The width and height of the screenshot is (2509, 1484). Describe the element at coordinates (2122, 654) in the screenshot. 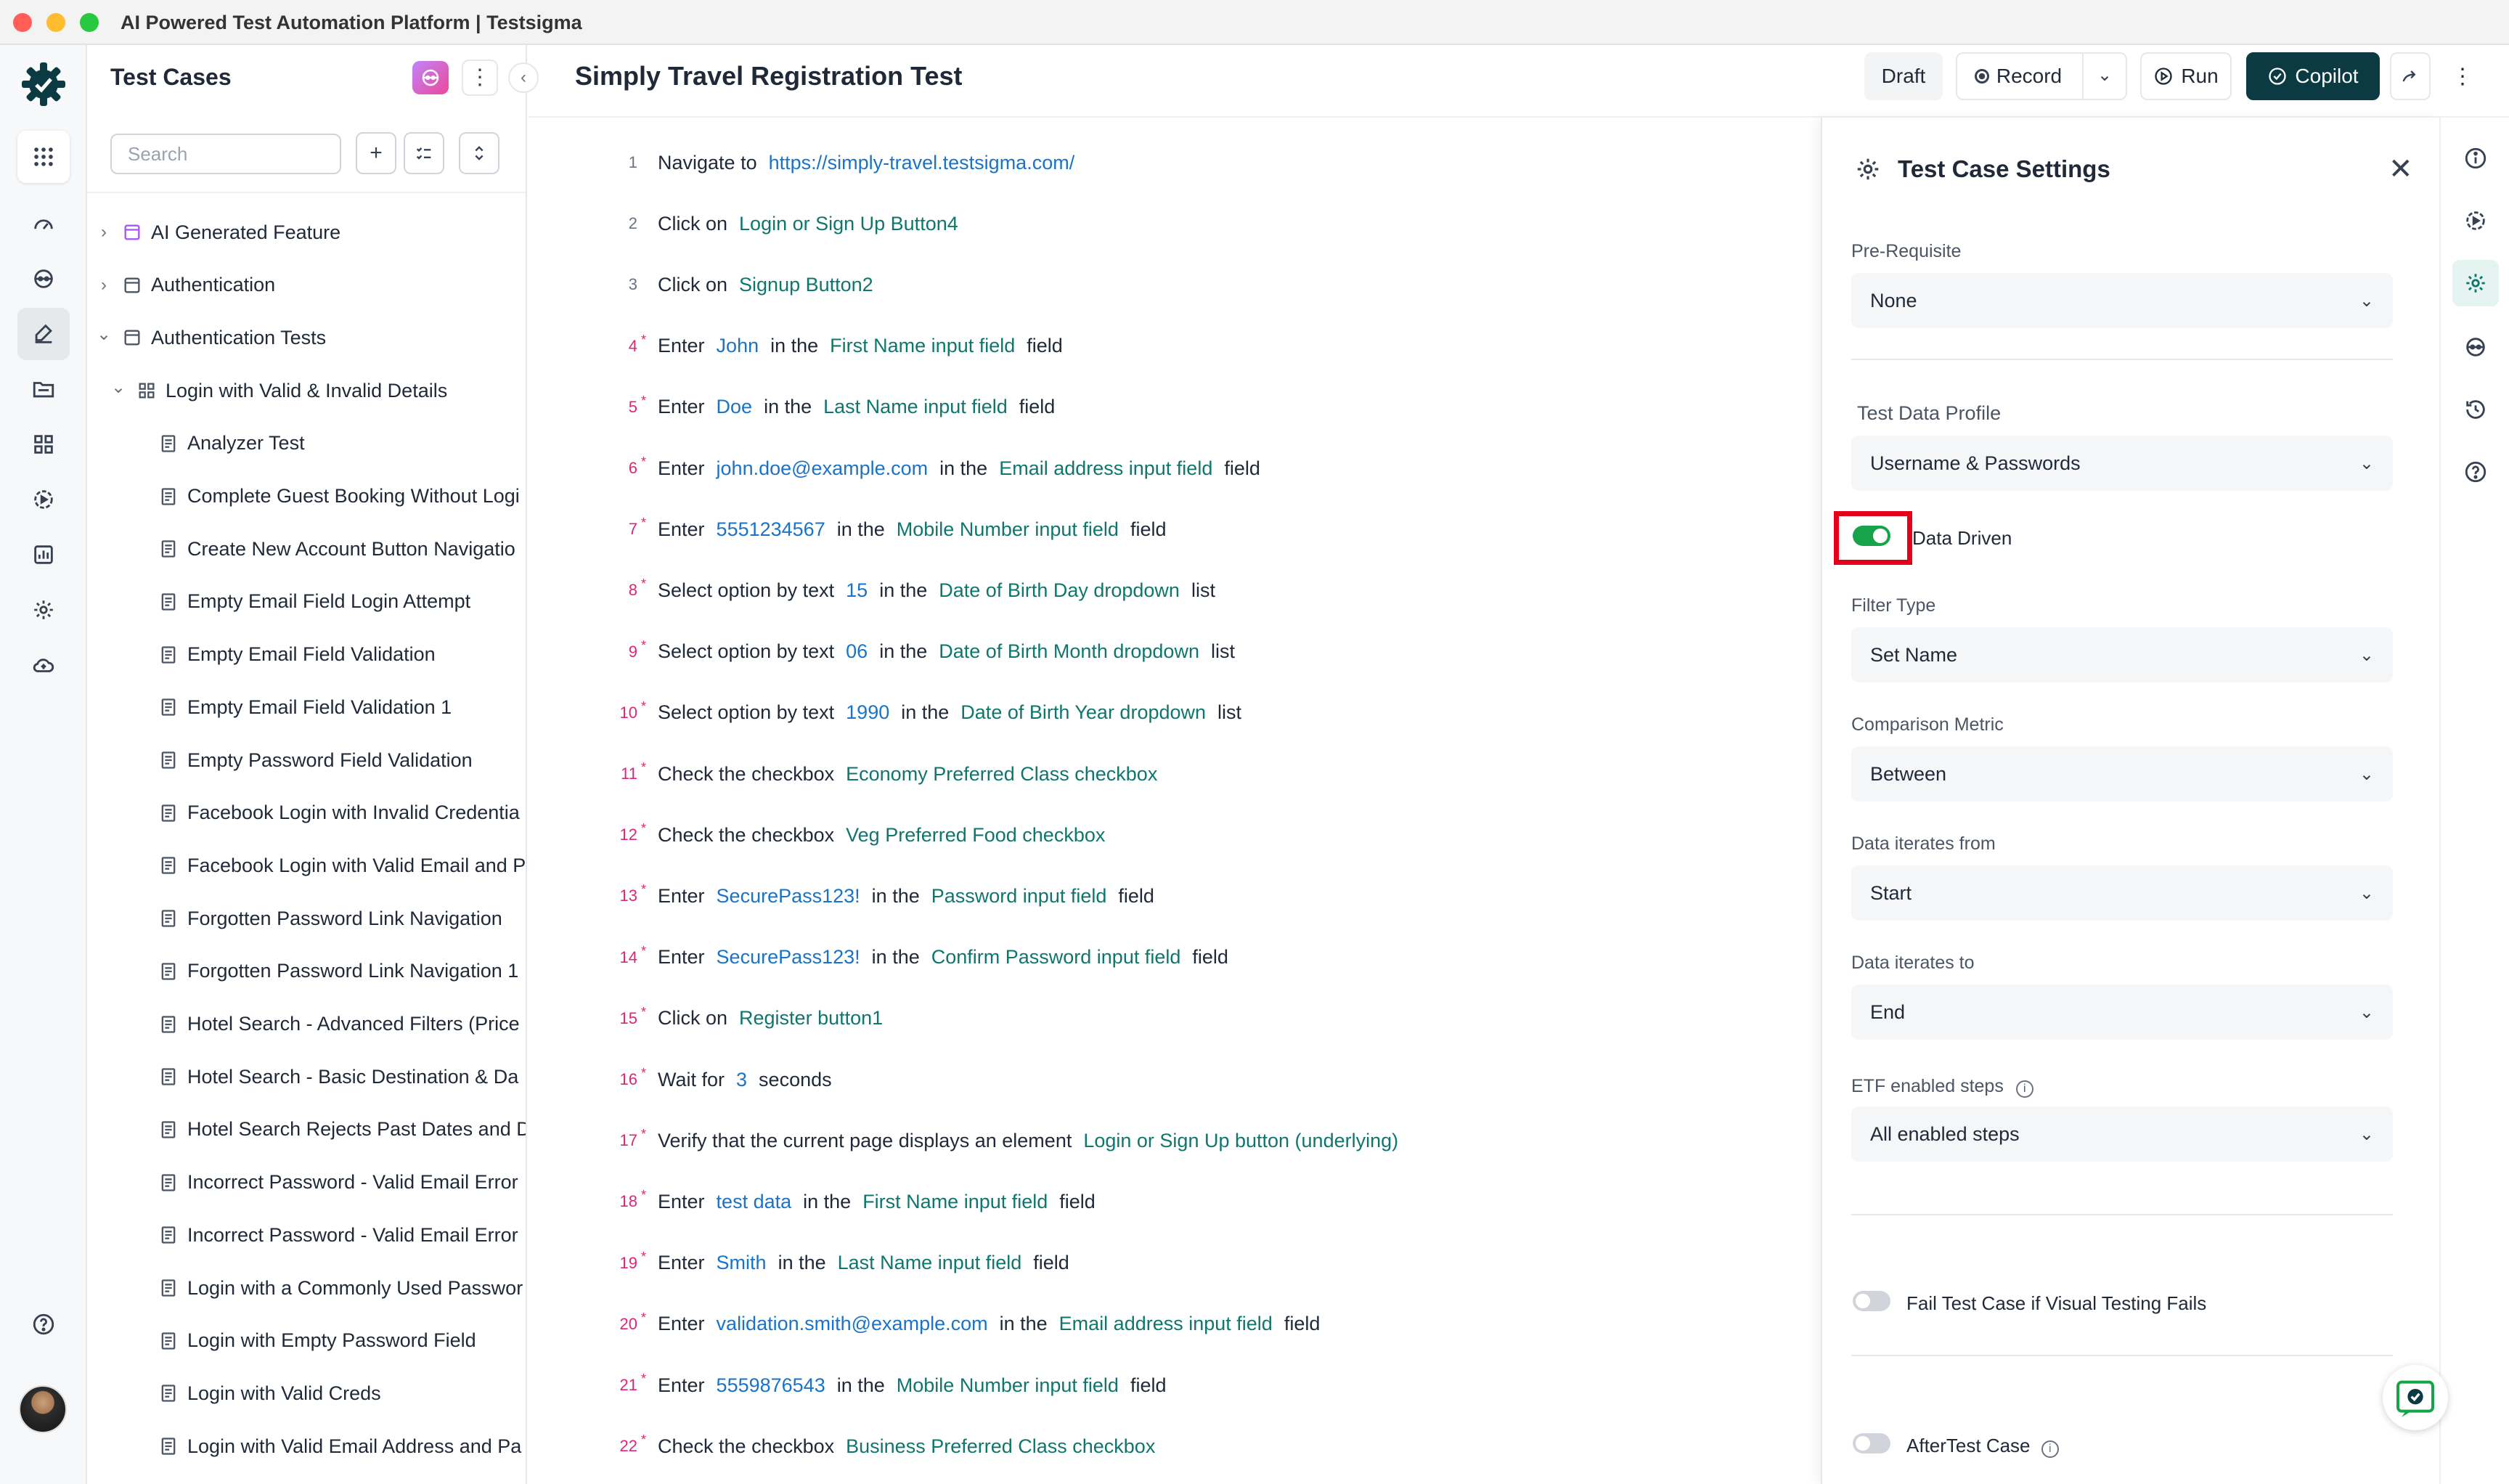

I see `filter-type-select: Set Name ⌄` at that location.